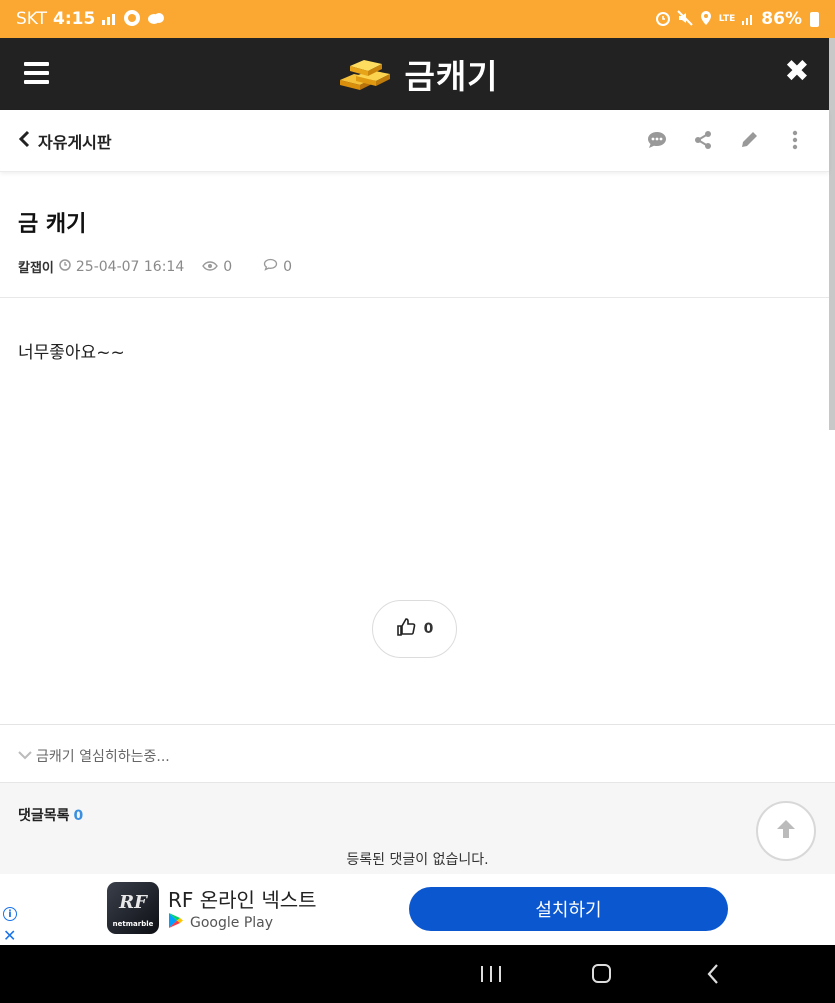  What do you see at coordinates (133, 924) in the screenshot?
I see `app-icon-subtext: netmarble` at bounding box center [133, 924].